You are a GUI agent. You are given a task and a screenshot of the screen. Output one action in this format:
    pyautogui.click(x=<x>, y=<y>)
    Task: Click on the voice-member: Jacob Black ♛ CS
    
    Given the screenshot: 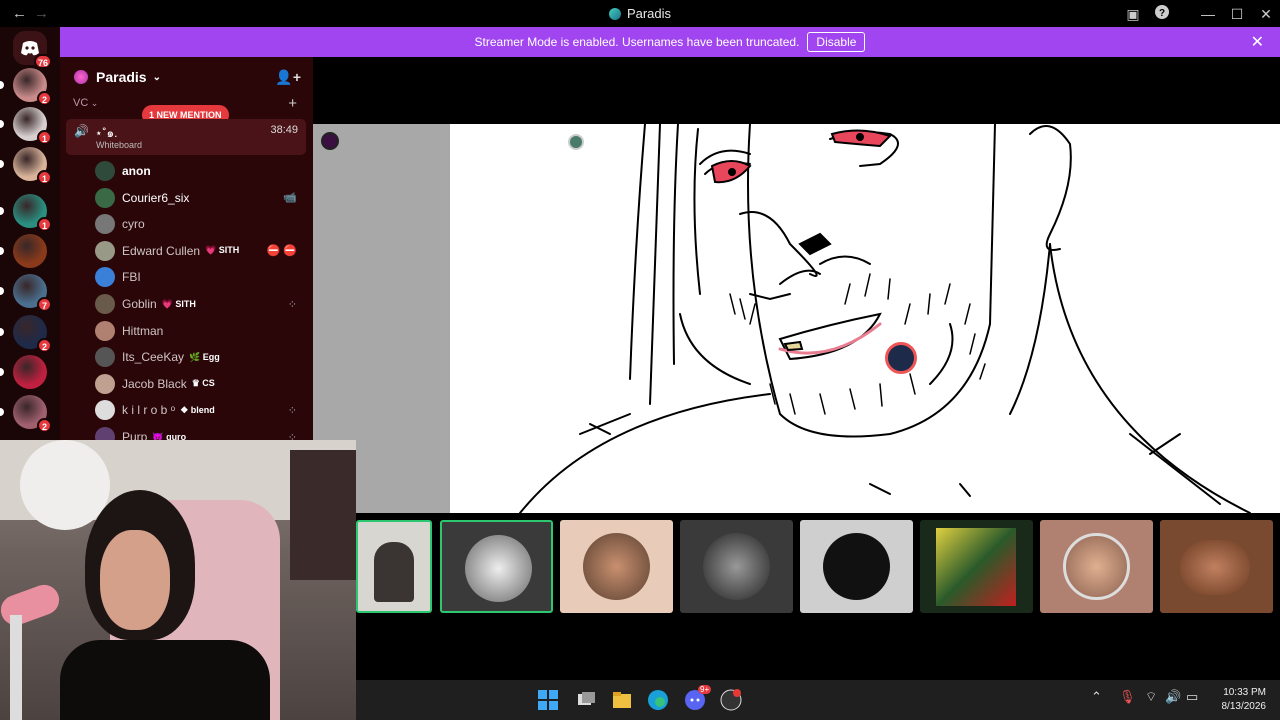 What is the action you would take?
    pyautogui.click(x=200, y=384)
    